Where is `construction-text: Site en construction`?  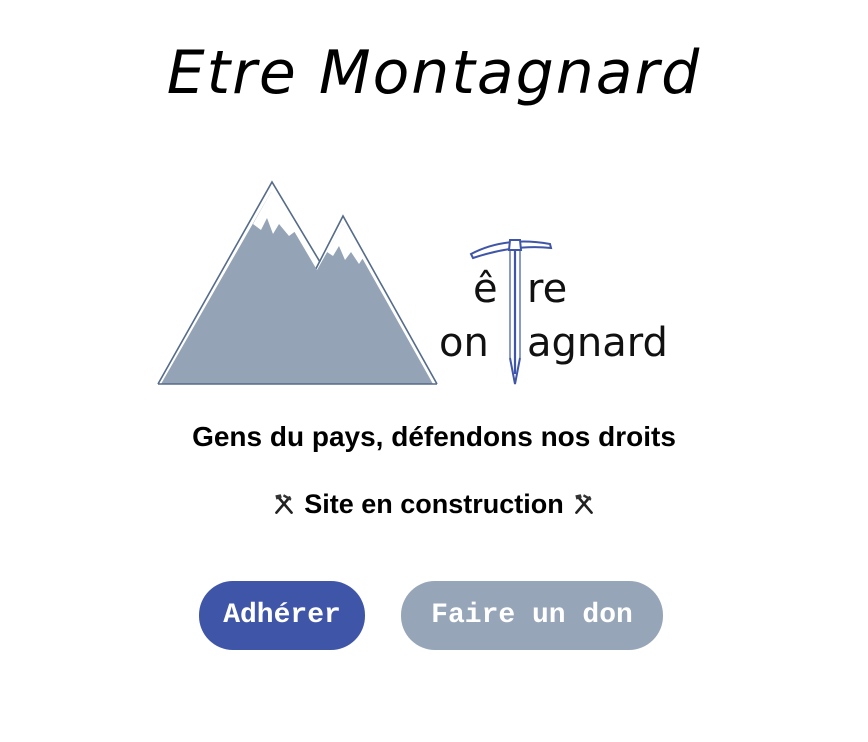 construction-text: Site en construction is located at coordinates (434, 504).